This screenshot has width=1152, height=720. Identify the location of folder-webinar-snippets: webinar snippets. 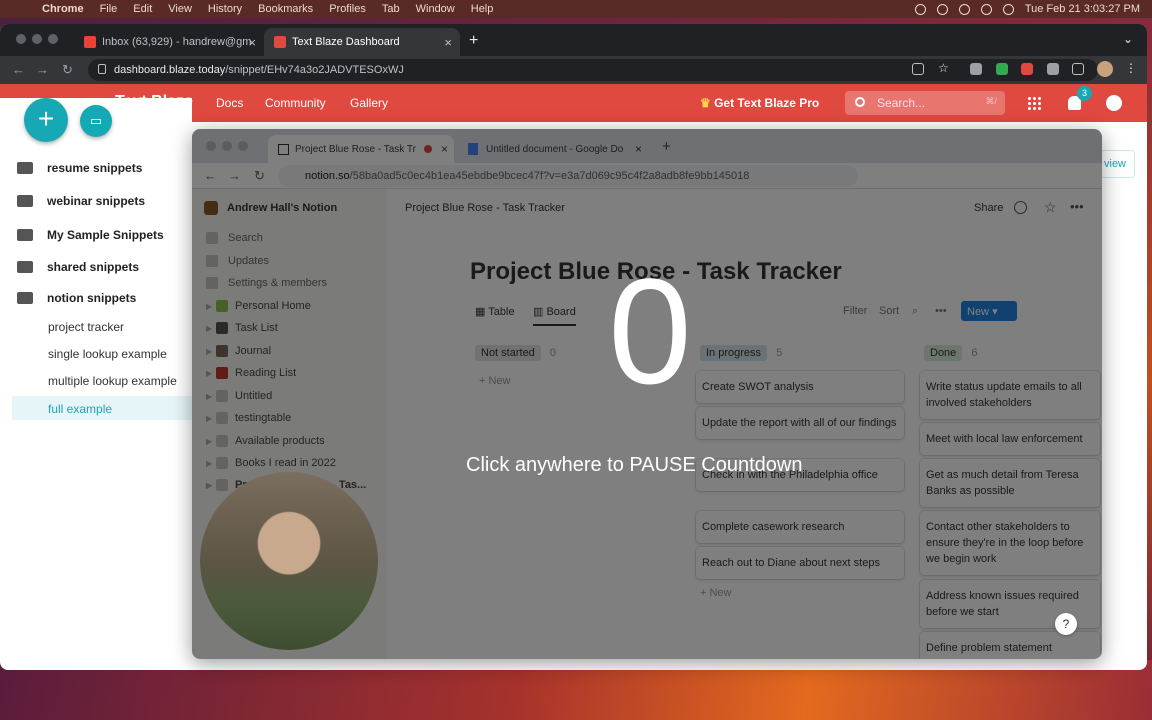
(81, 201).